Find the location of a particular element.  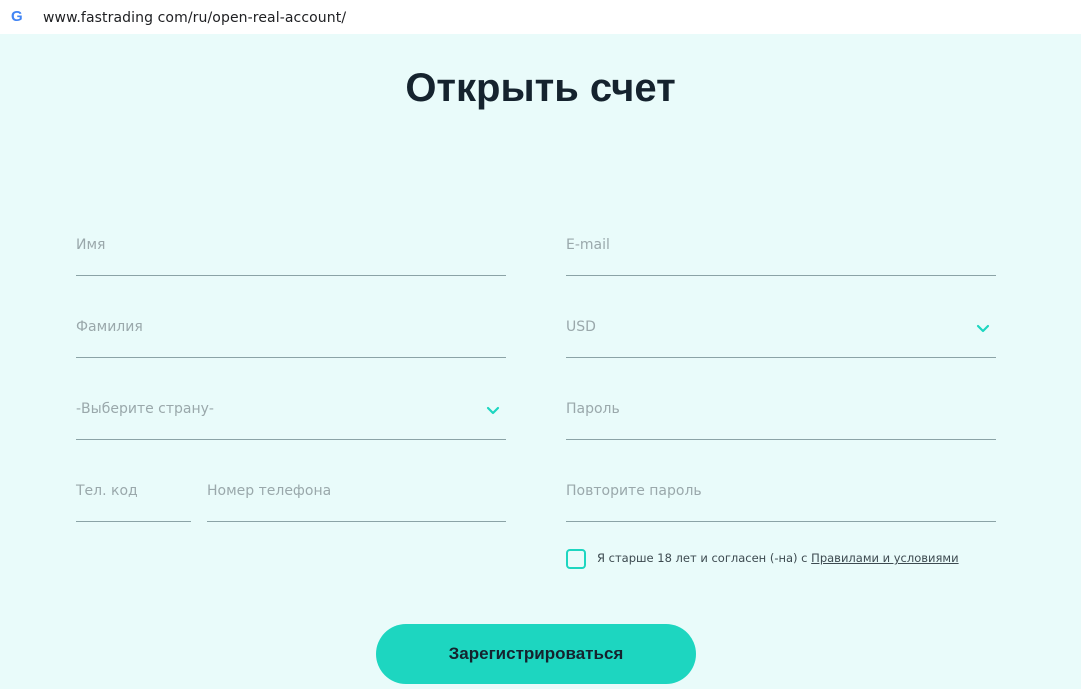

register-button: Зарегистрироваться is located at coordinates (536, 654).